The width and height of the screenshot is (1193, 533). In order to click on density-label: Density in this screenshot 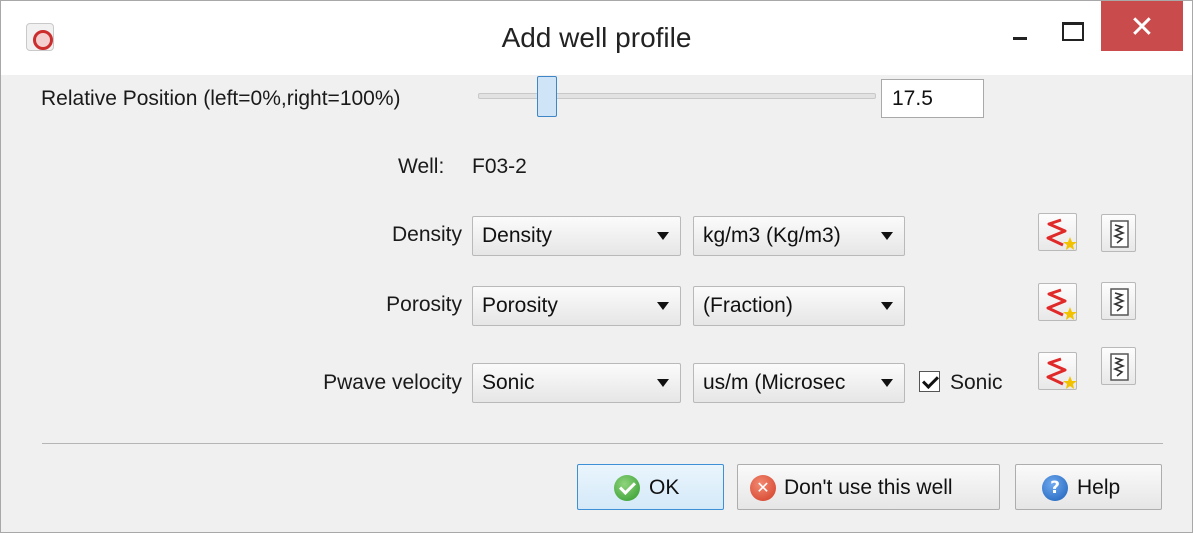, I will do `click(426, 234)`.